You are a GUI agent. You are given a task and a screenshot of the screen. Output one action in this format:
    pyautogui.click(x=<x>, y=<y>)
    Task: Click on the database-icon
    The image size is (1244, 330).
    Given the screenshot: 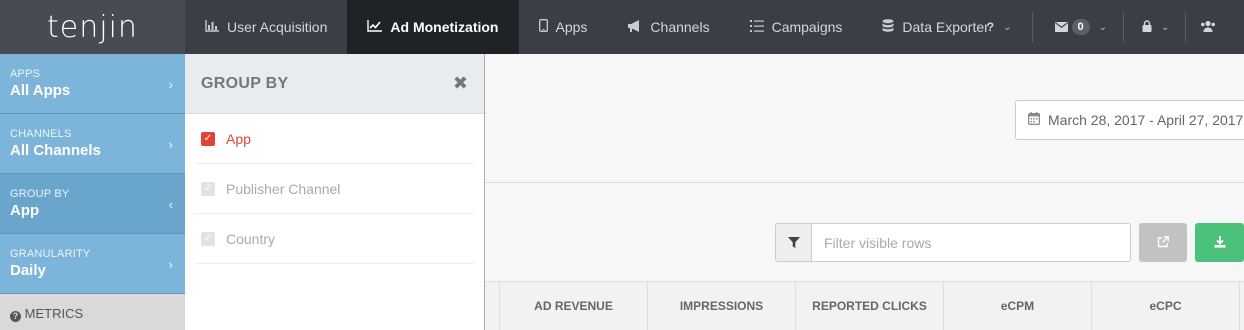 What is the action you would take?
    pyautogui.click(x=888, y=27)
    